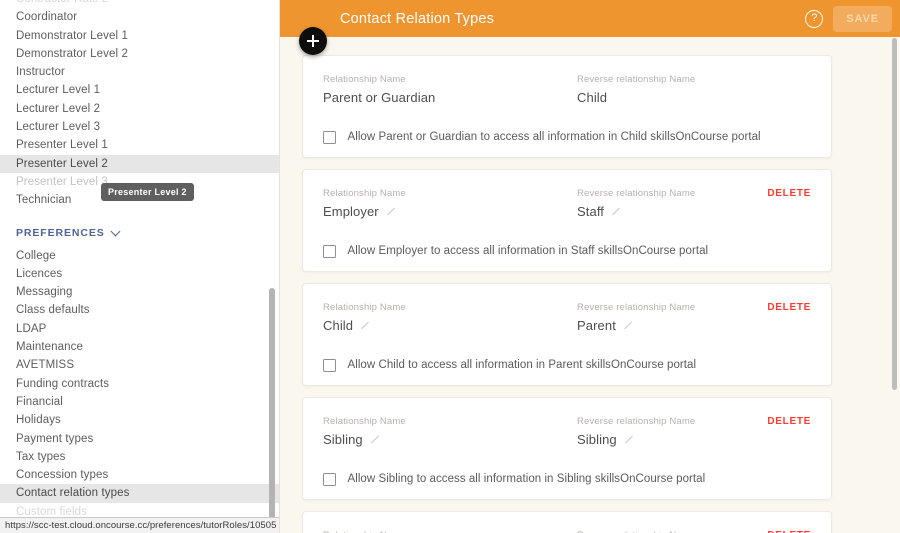 The image size is (900, 533). I want to click on tooltip-presenter-level-2: Presenter Level 2, so click(147, 192).